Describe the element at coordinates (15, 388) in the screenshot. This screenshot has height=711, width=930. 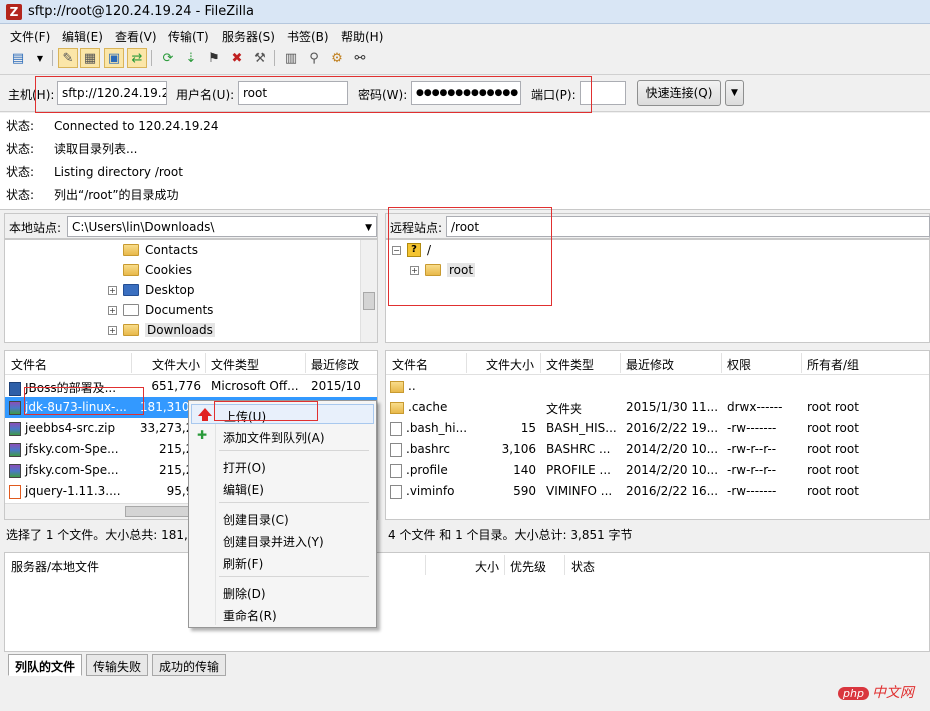
I see `word-document-icon` at that location.